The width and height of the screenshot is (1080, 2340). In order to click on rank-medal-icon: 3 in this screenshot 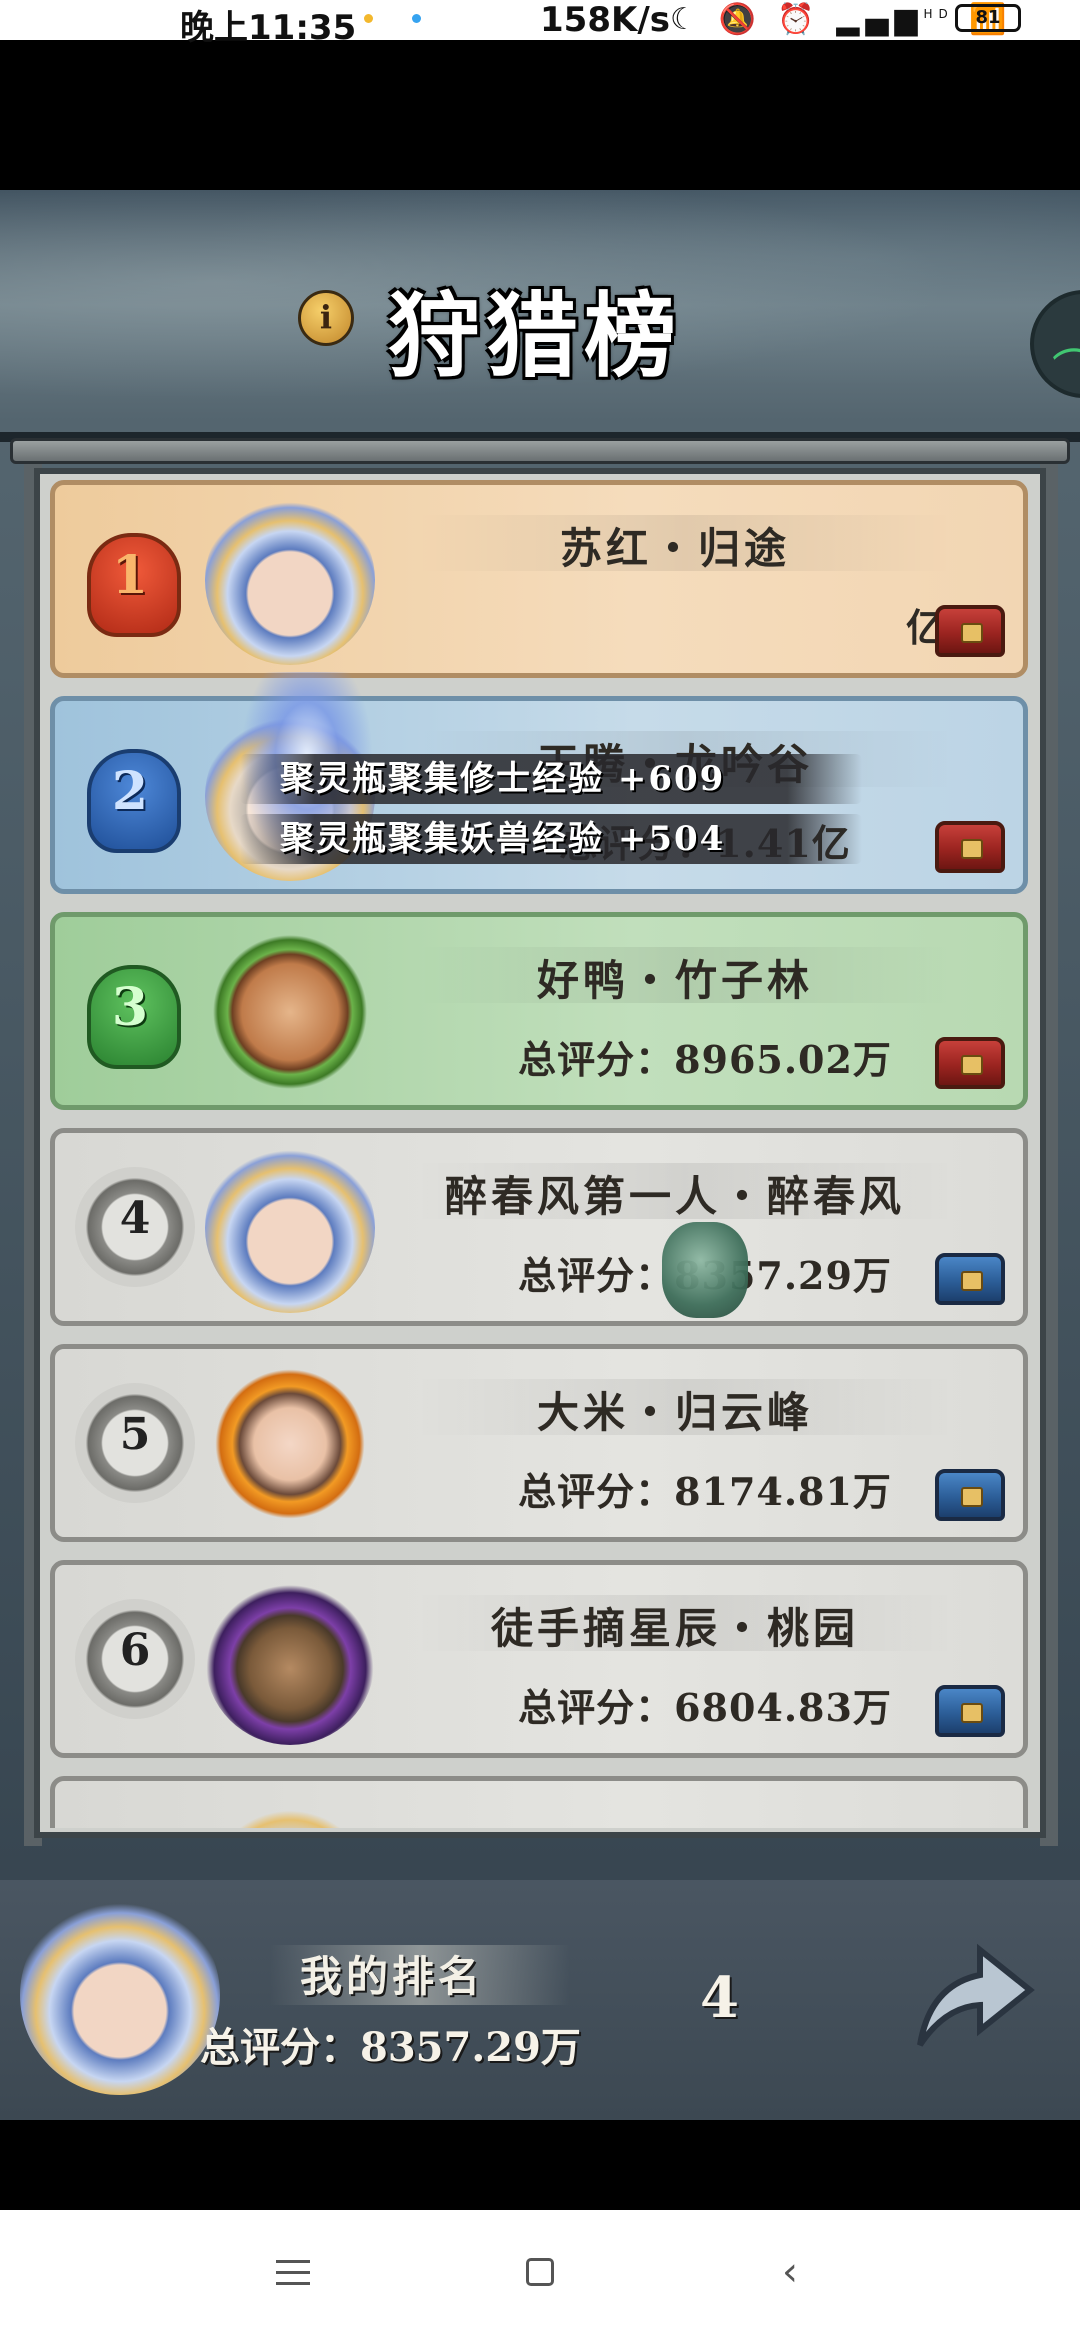, I will do `click(130, 1012)`.